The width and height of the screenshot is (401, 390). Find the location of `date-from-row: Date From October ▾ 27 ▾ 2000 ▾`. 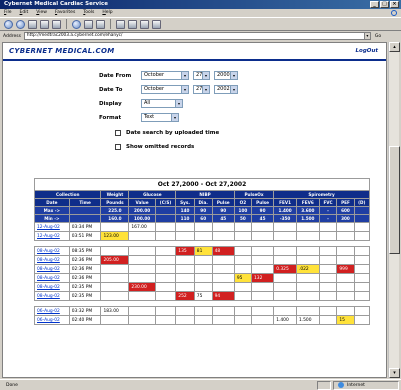

date-from-row: Date From October ▾ 27 ▾ 2000 ▾ is located at coordinates (170, 75).